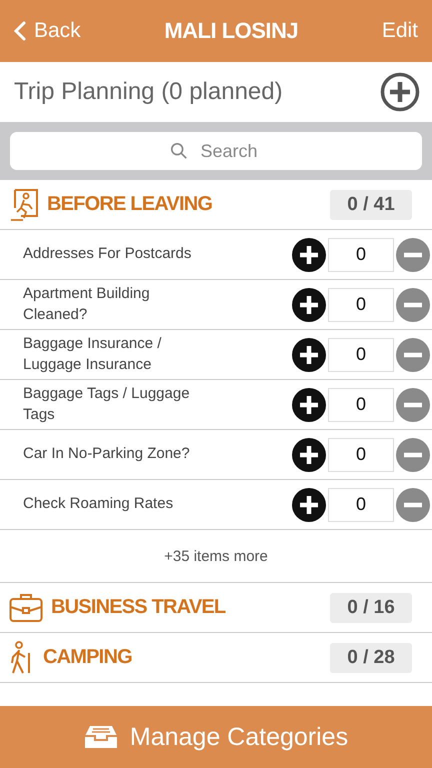  What do you see at coordinates (216, 556) in the screenshot?
I see `more-items-link: +35 items more` at bounding box center [216, 556].